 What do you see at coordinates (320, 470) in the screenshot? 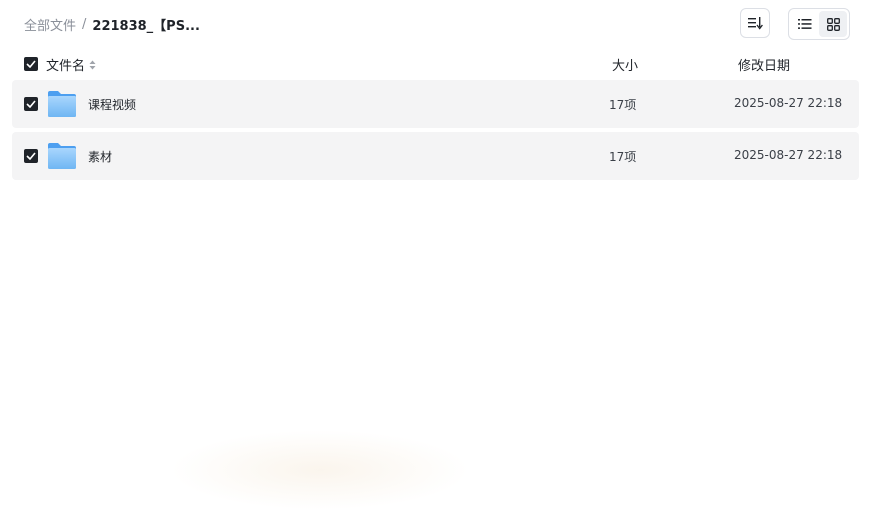
I see `background-glow` at bounding box center [320, 470].